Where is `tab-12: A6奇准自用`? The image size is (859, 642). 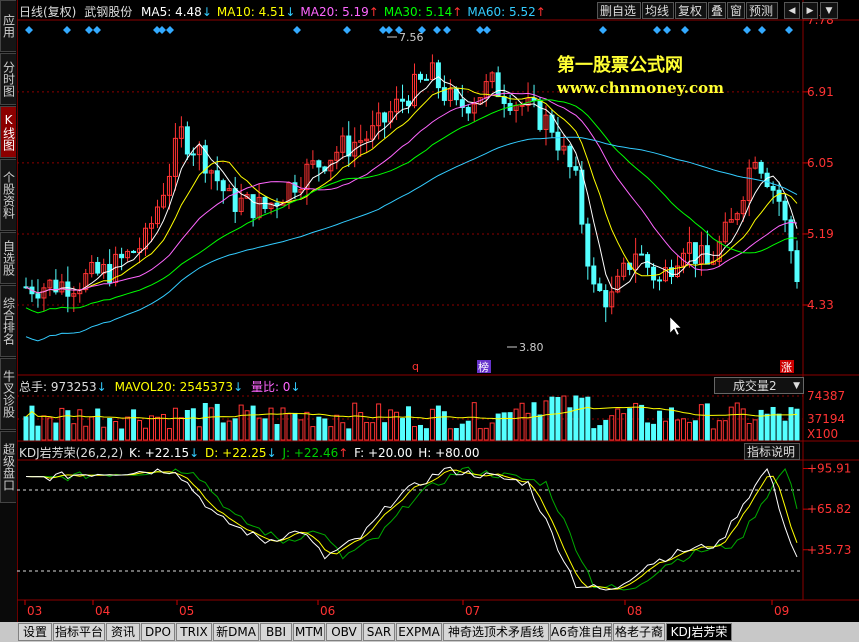 tab-12: A6奇准自用 is located at coordinates (581, 632).